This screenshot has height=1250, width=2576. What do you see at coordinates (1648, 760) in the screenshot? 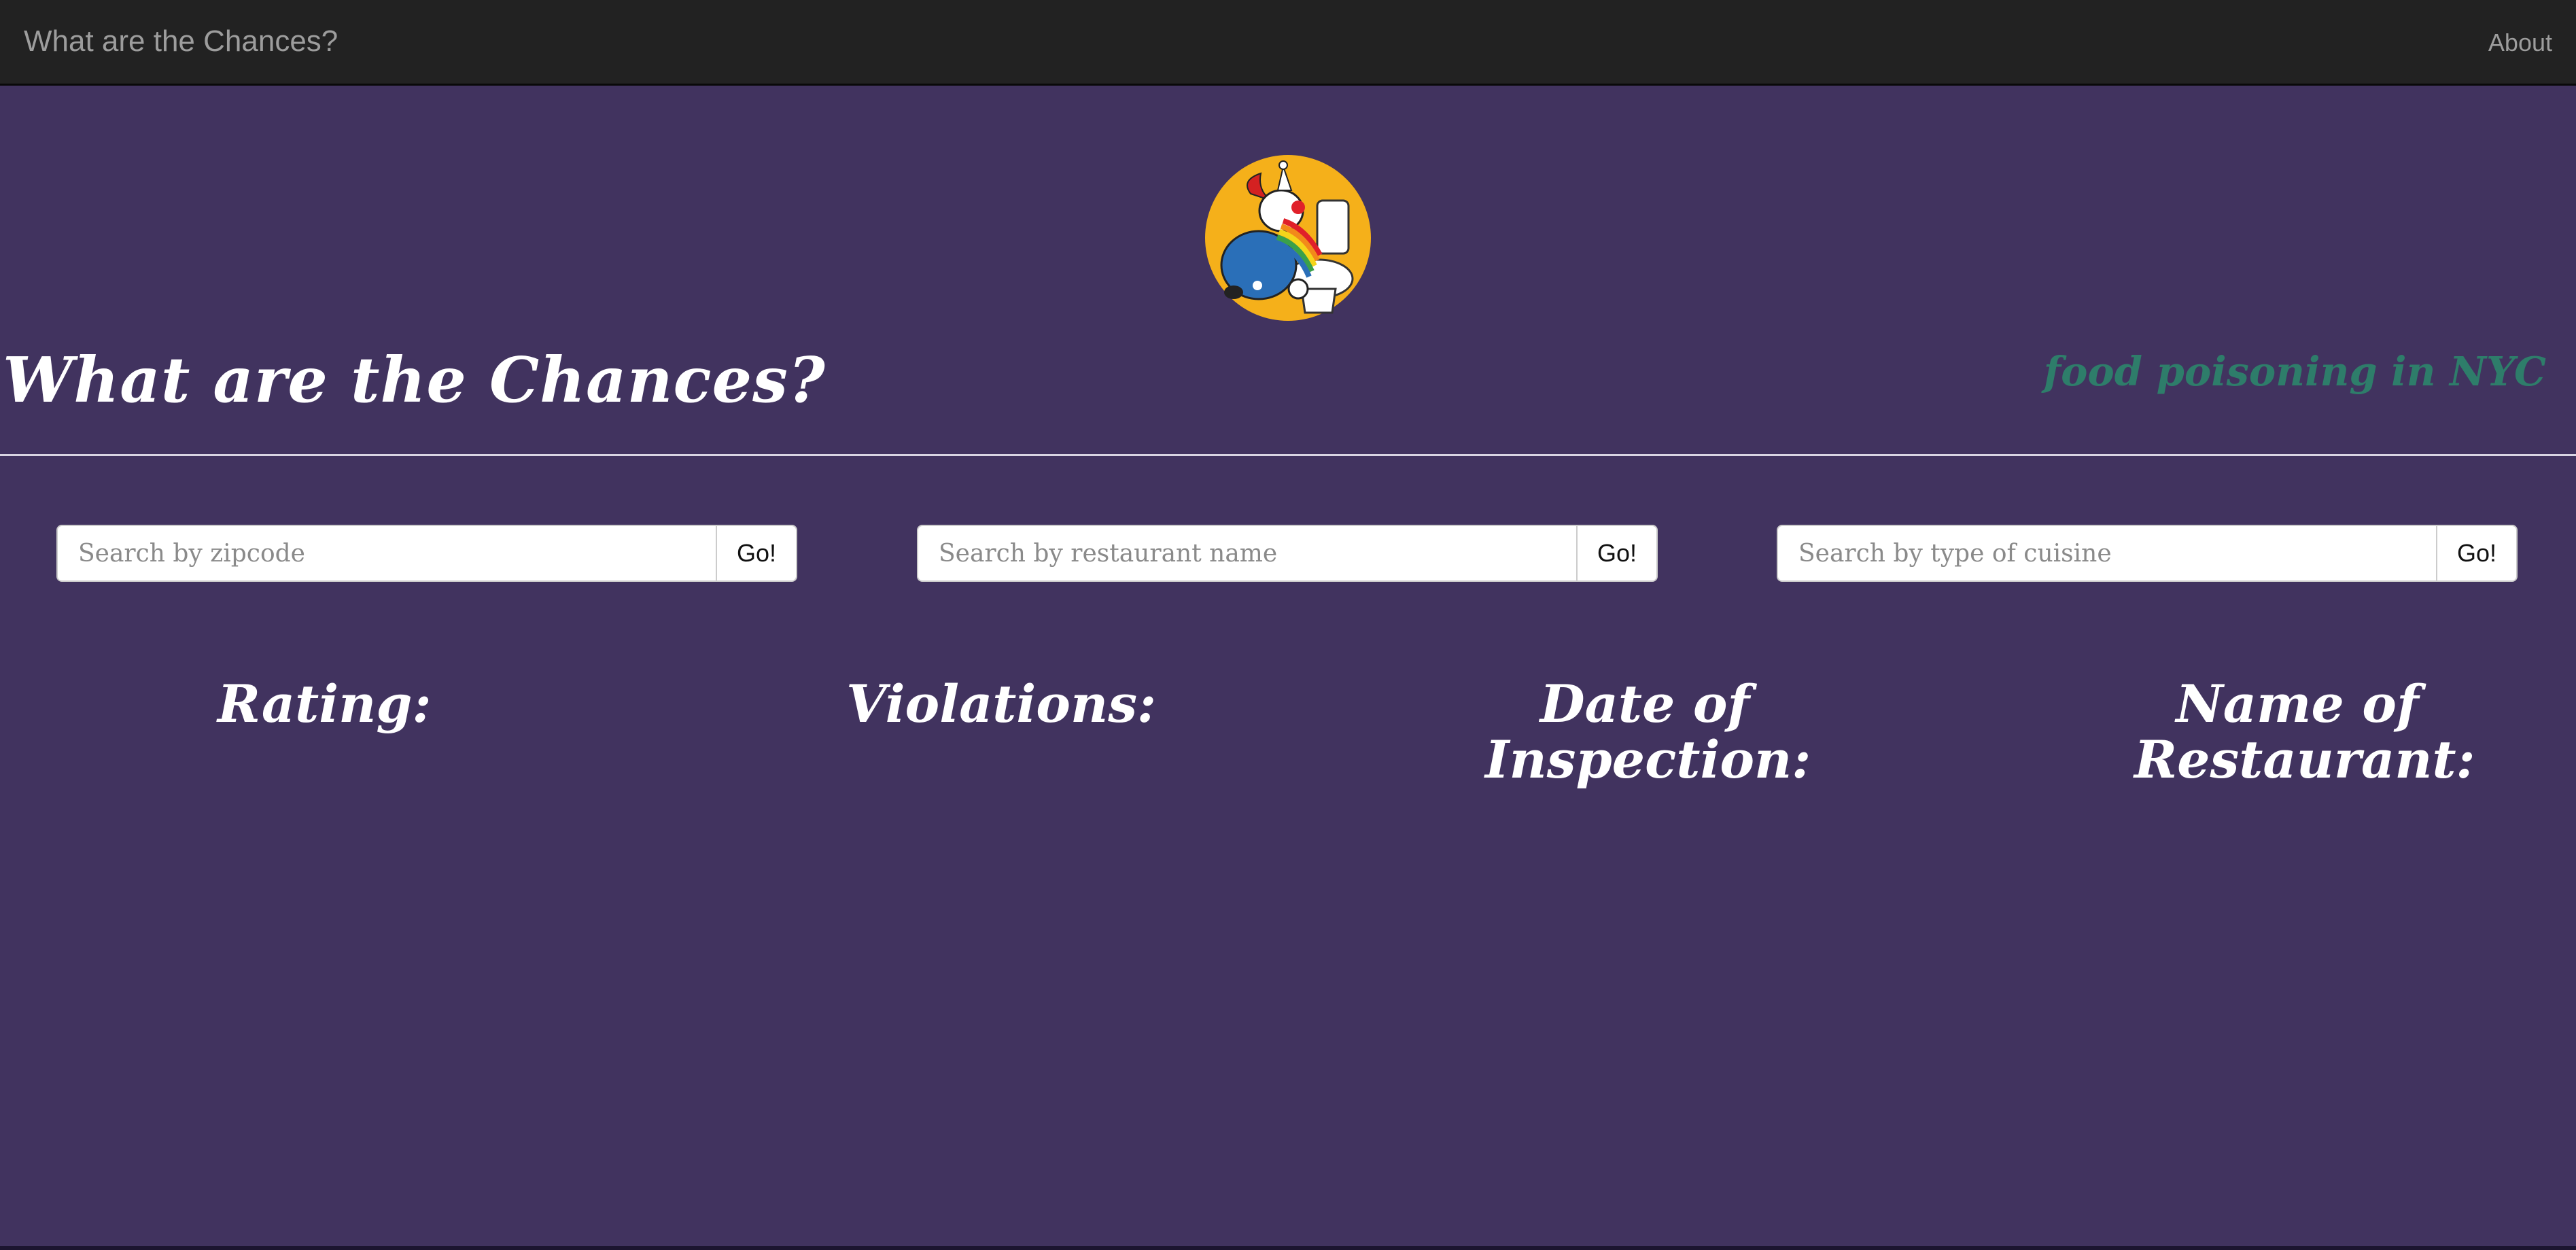
I see `date-heading-line2: Inspection:` at bounding box center [1648, 760].